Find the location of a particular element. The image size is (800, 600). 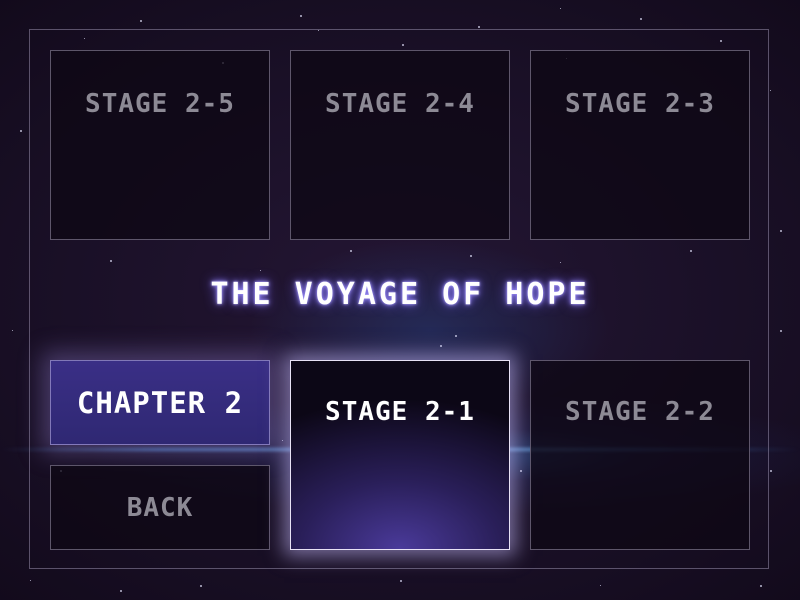

back-label: BACK is located at coordinates (160, 507).